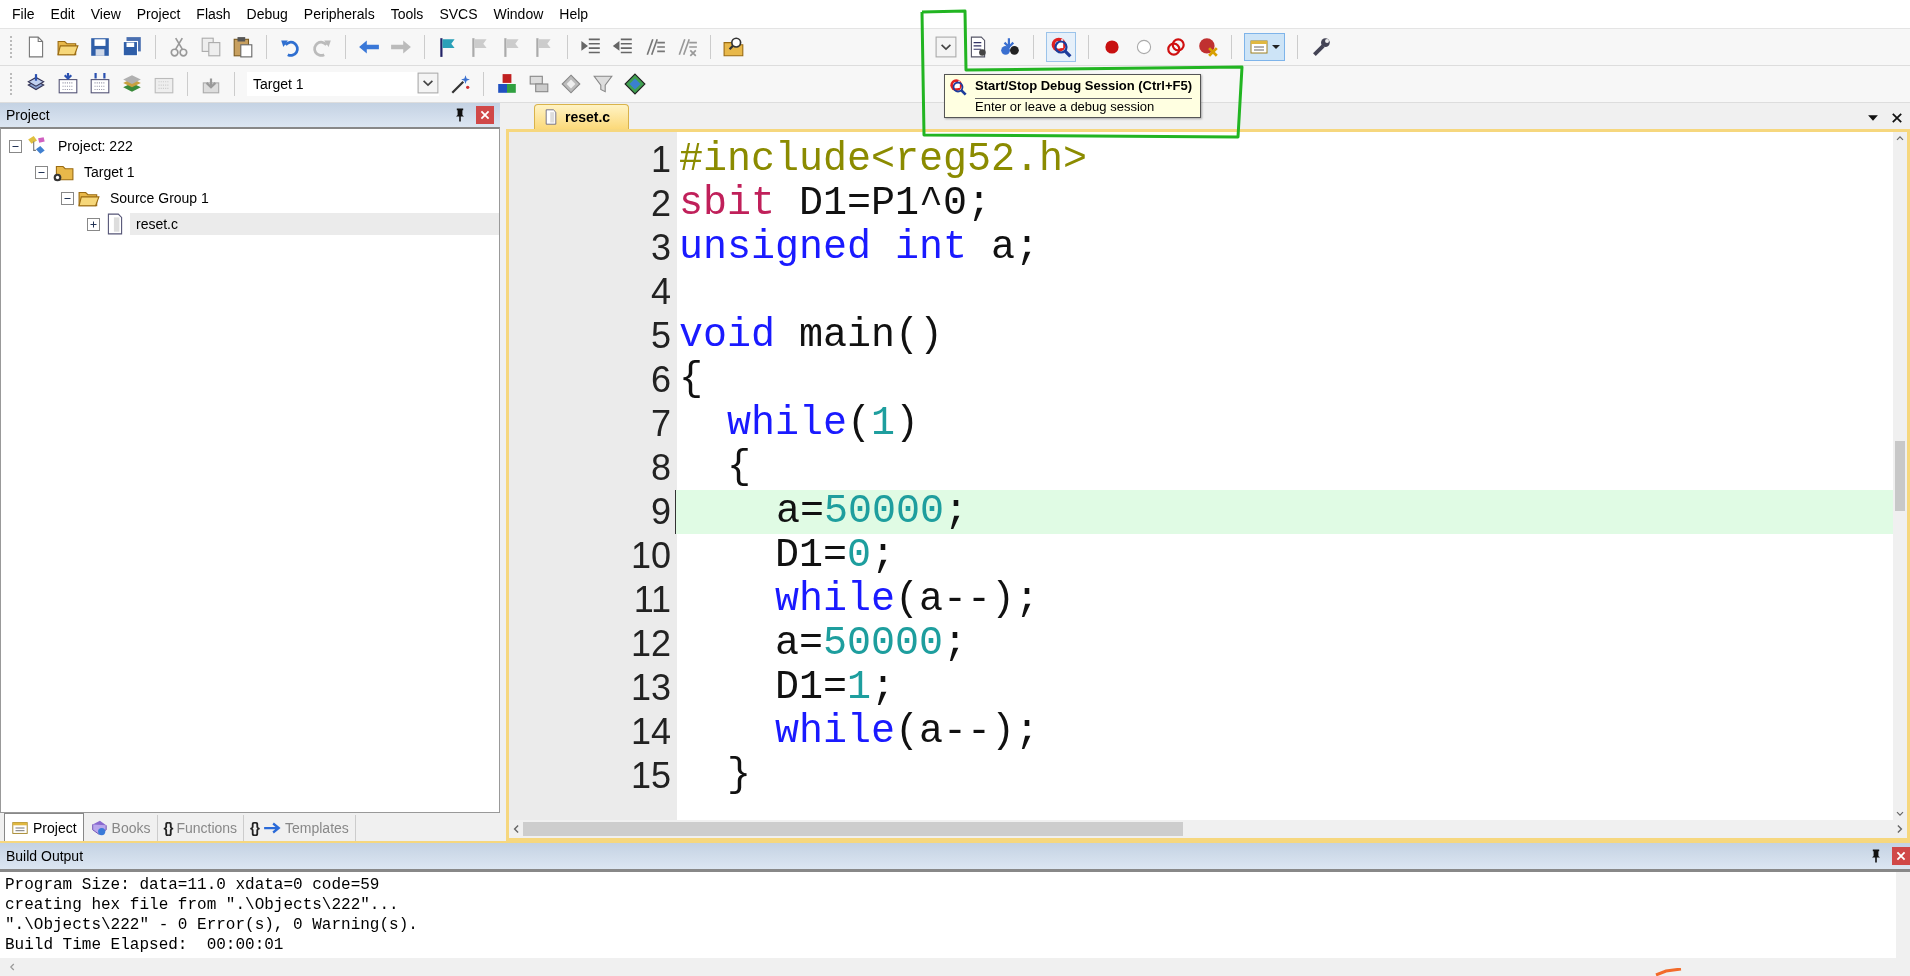  Describe the element at coordinates (1669, 972) in the screenshot. I see `annotation-mark` at that location.